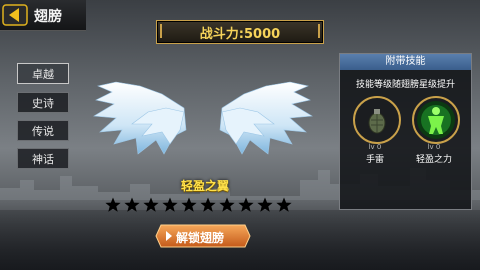  I want to click on skill-panel-description: 技能等级随翅膀星级提升, so click(405, 85).